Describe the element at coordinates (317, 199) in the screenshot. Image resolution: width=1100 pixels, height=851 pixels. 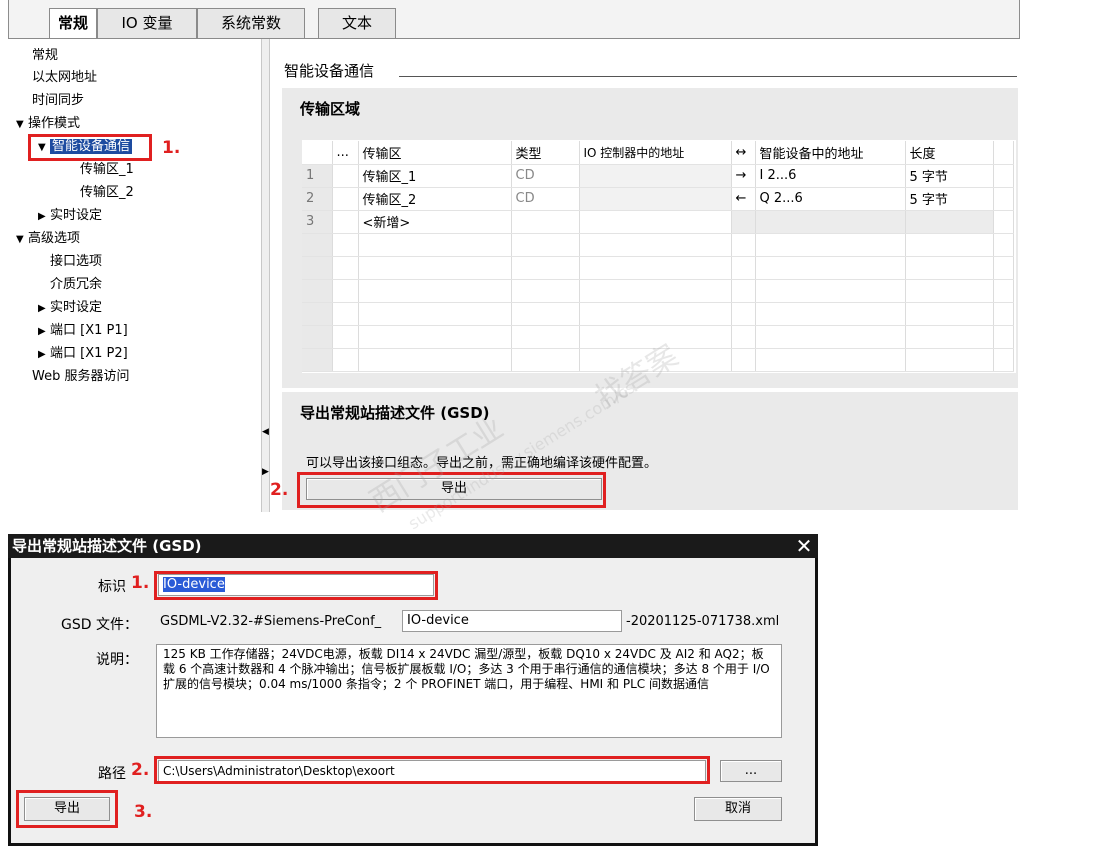
I see `row-number: 2` at that location.